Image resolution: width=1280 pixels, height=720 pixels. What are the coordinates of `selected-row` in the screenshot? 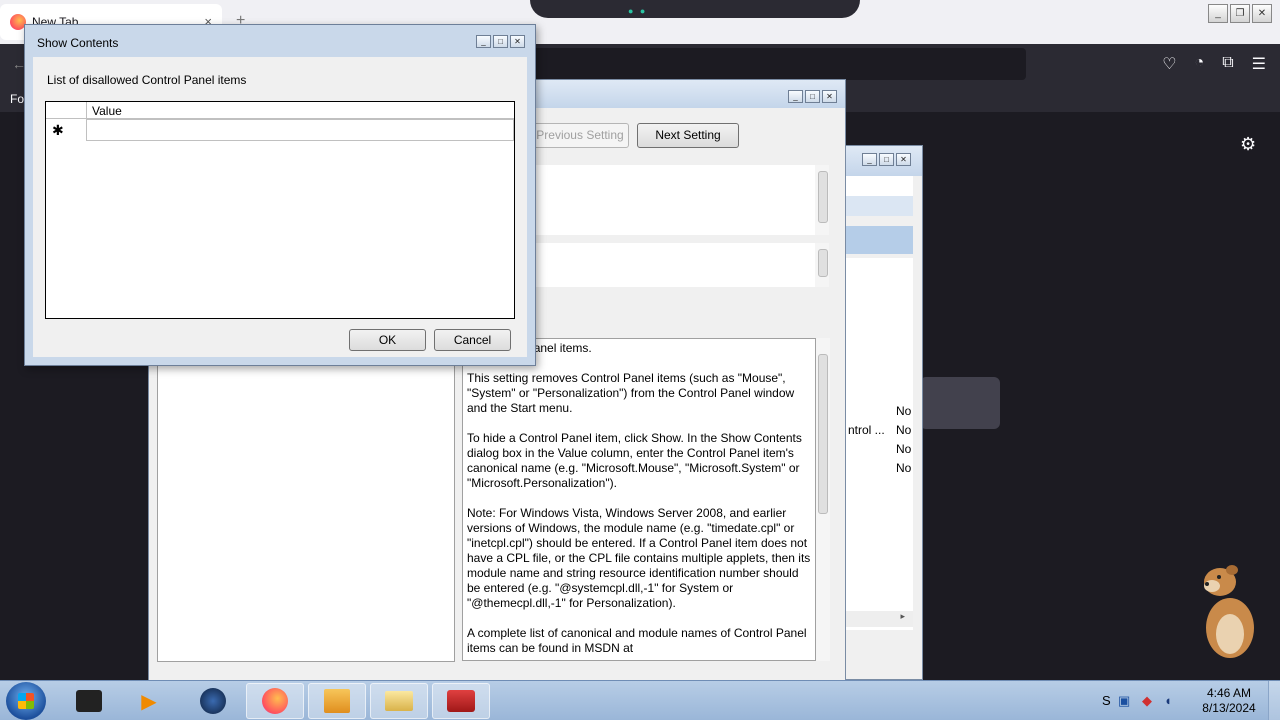 It's located at (879, 240).